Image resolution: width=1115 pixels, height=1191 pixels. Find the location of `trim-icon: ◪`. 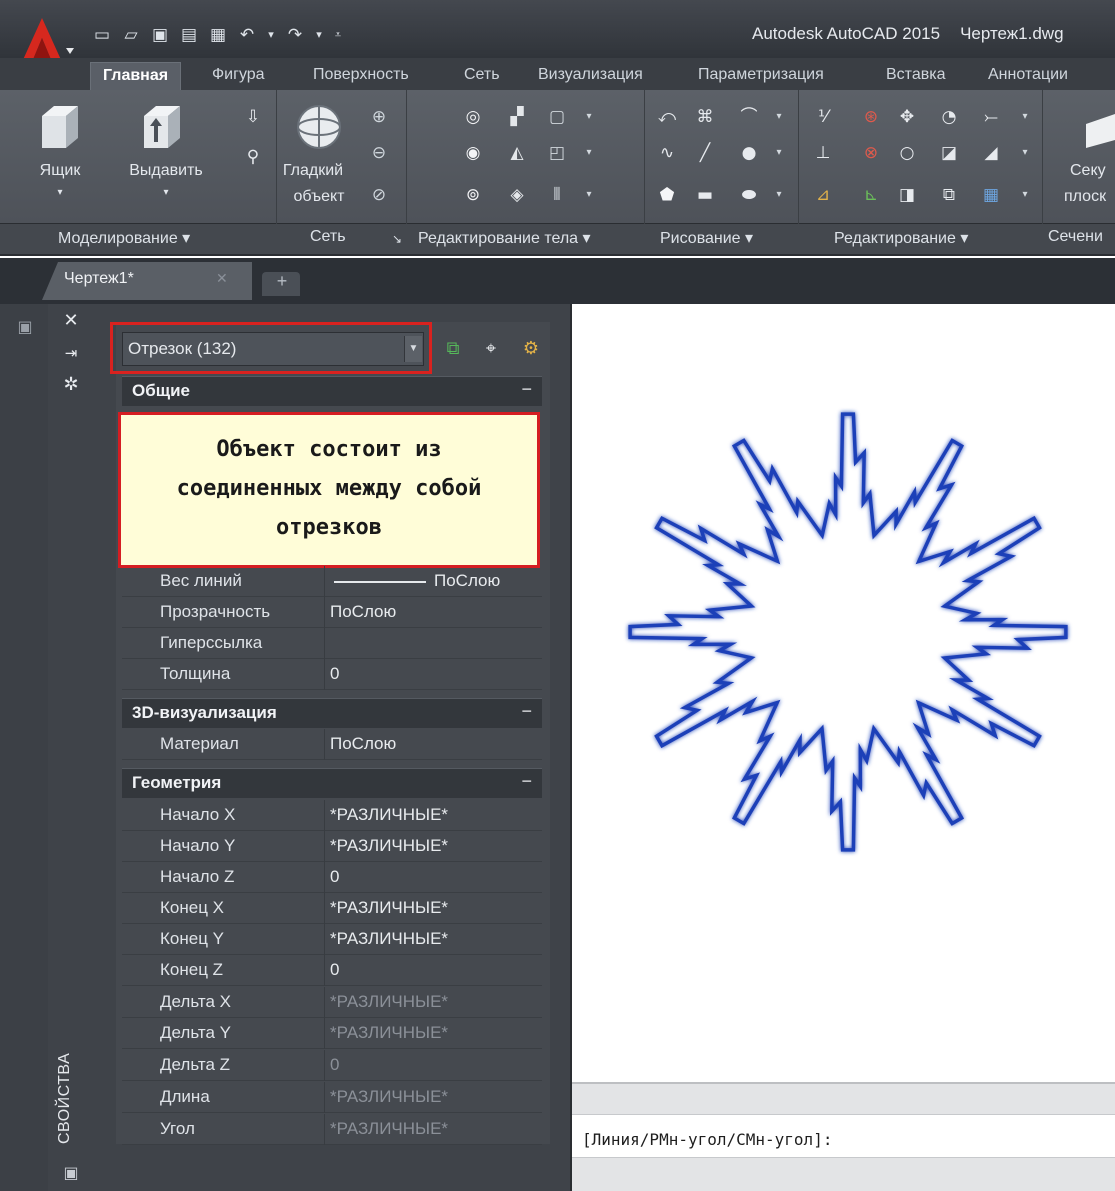

trim-icon: ◪ is located at coordinates (949, 153).